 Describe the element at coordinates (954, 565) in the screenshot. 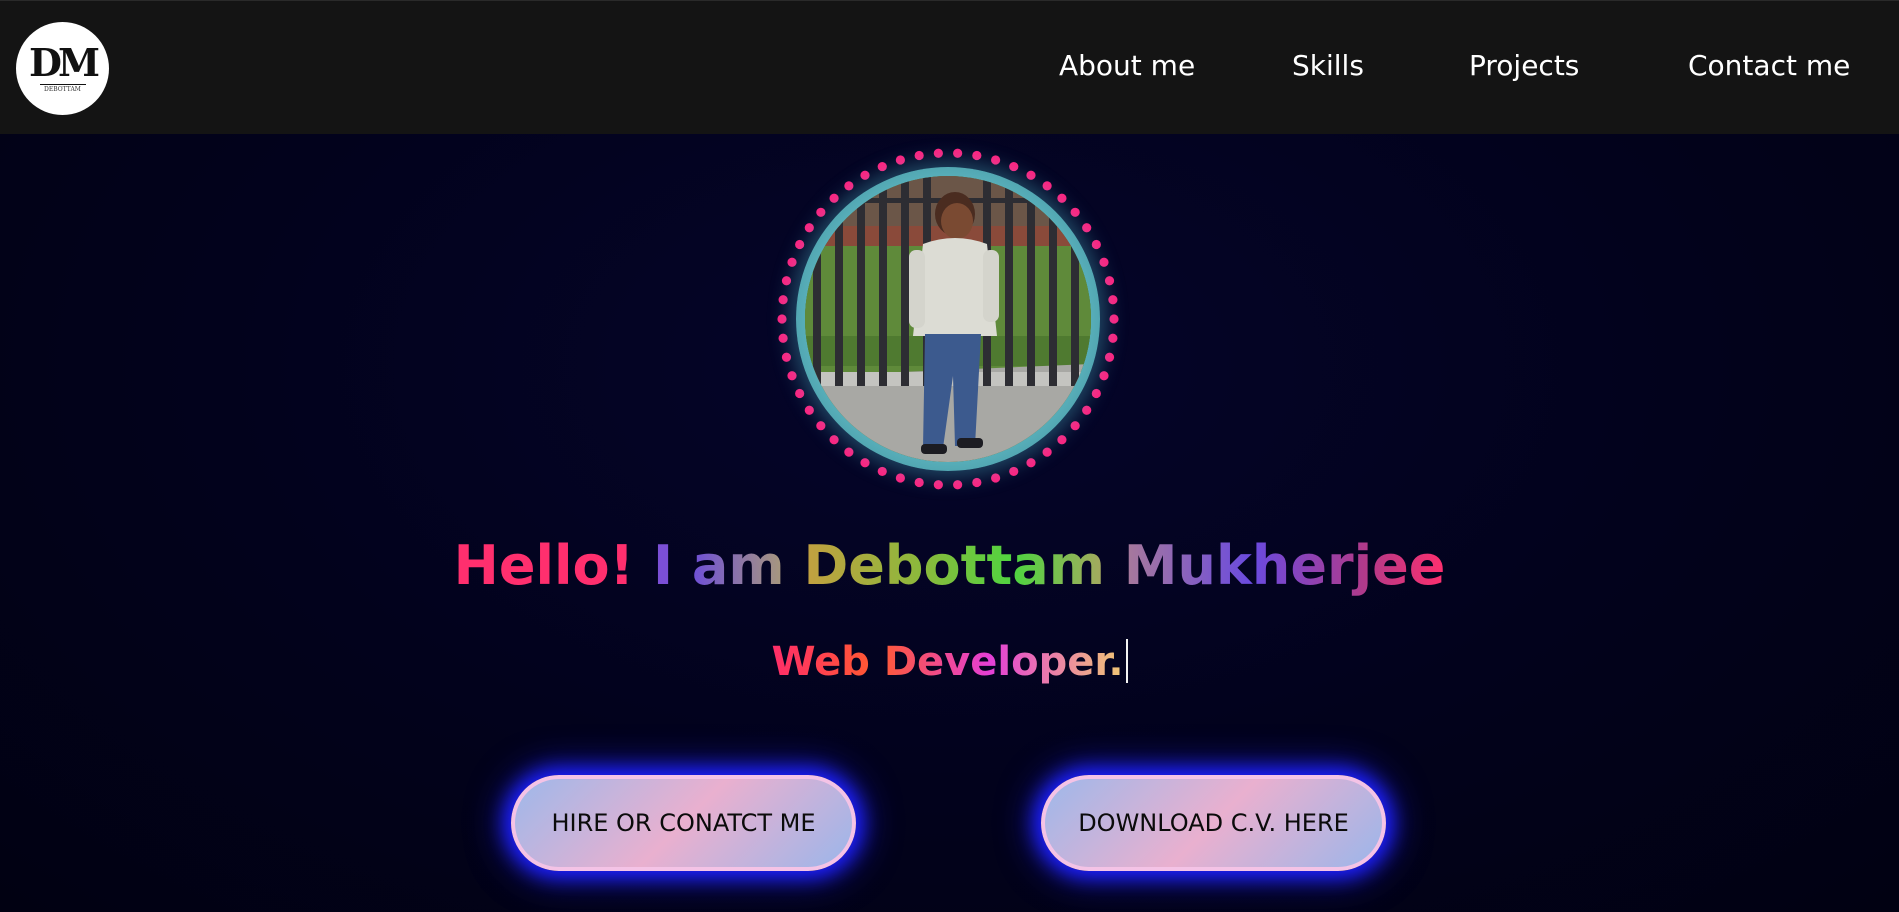

I see `greeting-word-debottam: Debottam` at that location.